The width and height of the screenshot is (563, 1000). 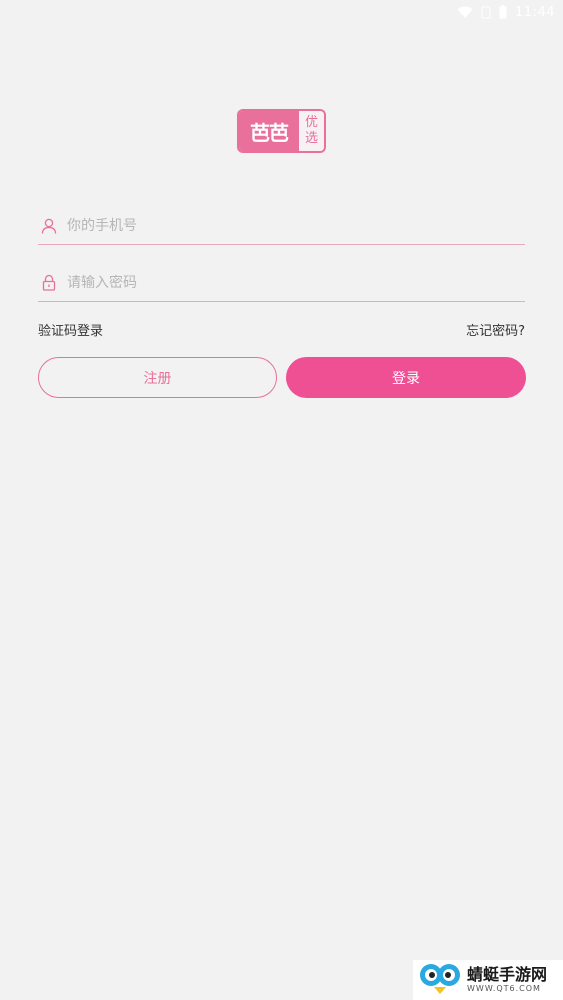 I want to click on watermark-url: WWW.QT6.COM, so click(x=504, y=988).